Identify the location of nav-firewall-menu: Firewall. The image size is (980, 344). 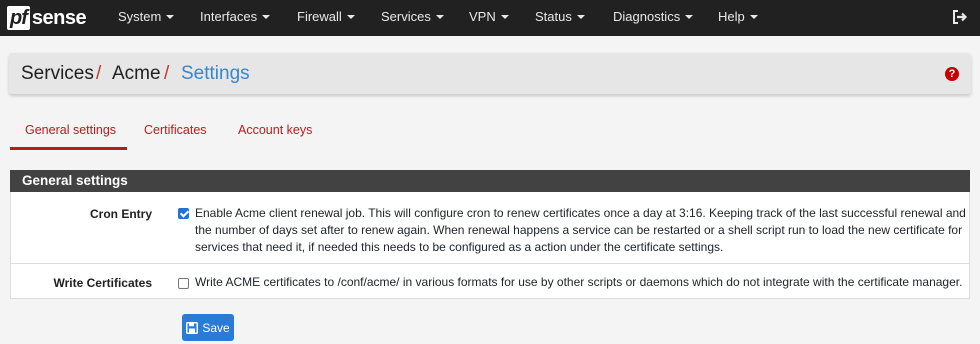
(326, 18).